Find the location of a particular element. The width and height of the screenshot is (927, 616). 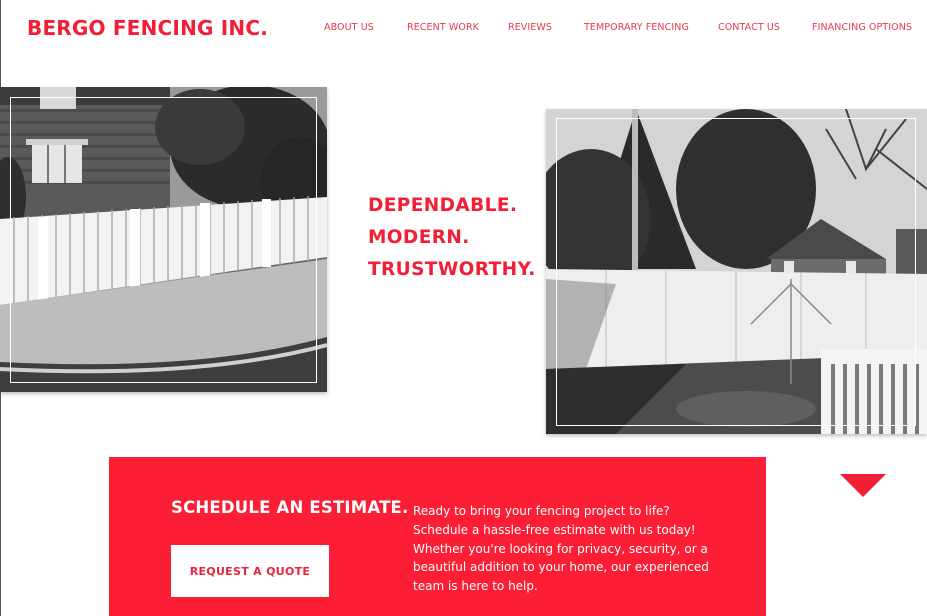

tagline-trustworthy: TRUSTWORTHY. is located at coordinates (452, 269).